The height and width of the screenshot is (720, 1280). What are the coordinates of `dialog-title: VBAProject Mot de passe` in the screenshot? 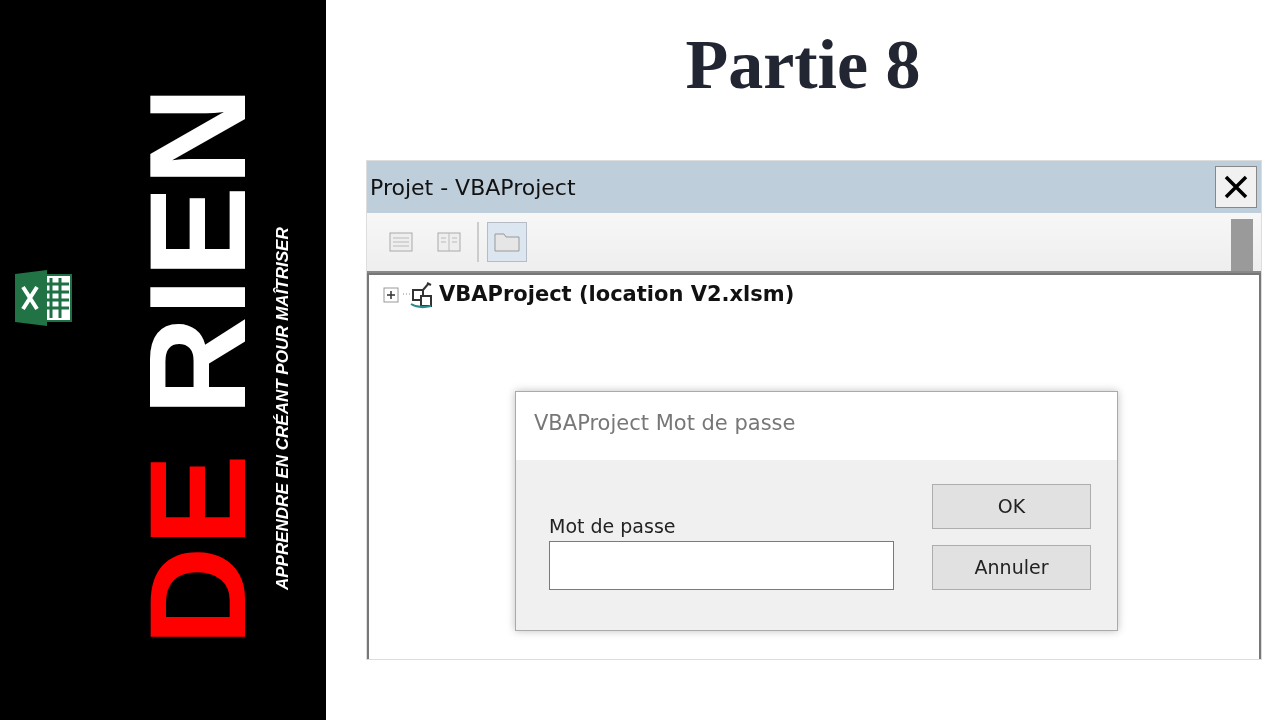 It's located at (665, 423).